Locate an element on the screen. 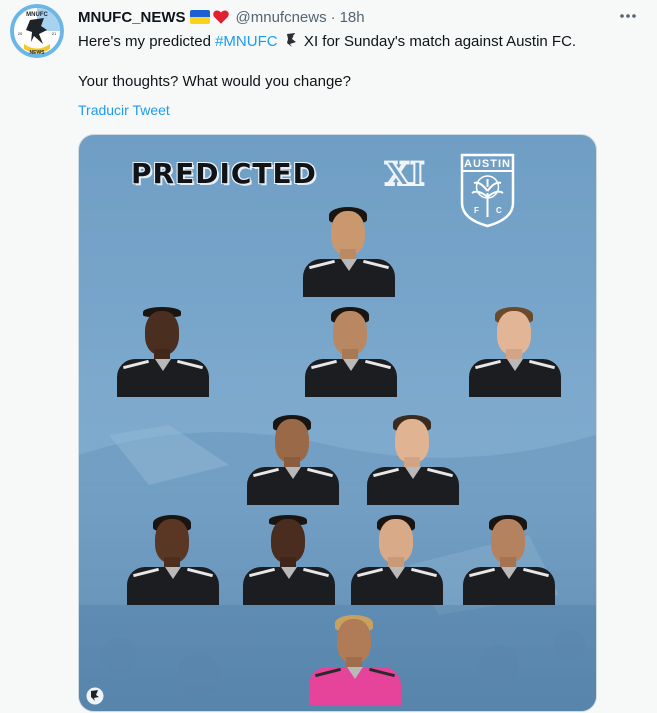 The image size is (657, 713). svg-text: 21 is located at coordinates (54, 33).